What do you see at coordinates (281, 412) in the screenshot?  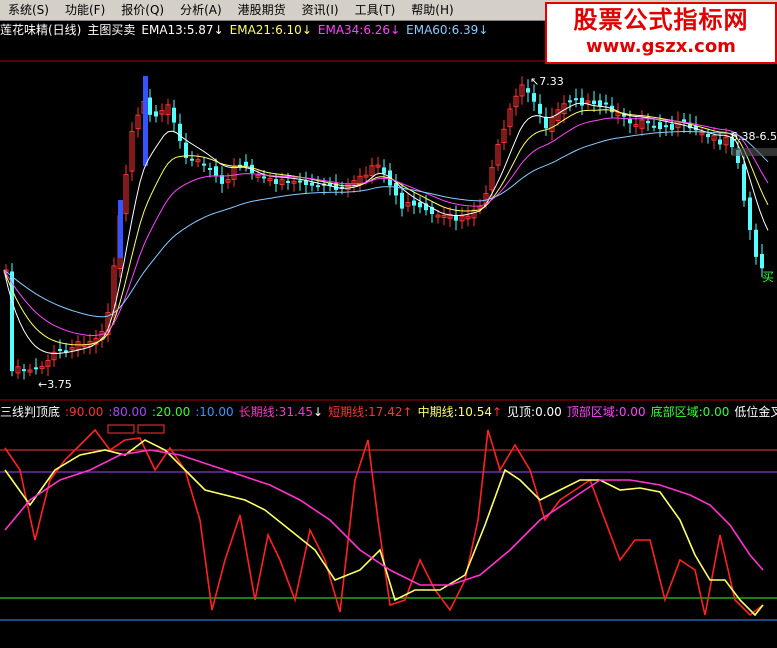 I see `long-line-label: 长期线:31.45↓` at bounding box center [281, 412].